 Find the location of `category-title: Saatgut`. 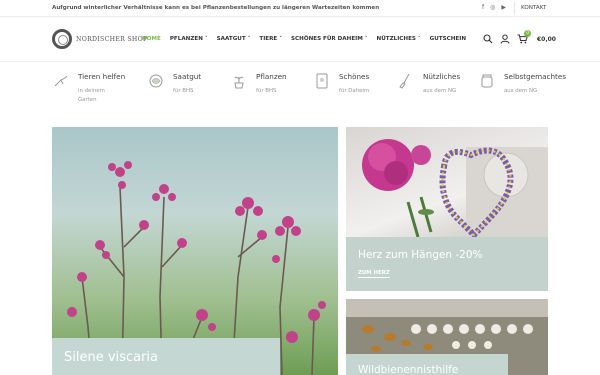

category-title: Saatgut is located at coordinates (187, 76).